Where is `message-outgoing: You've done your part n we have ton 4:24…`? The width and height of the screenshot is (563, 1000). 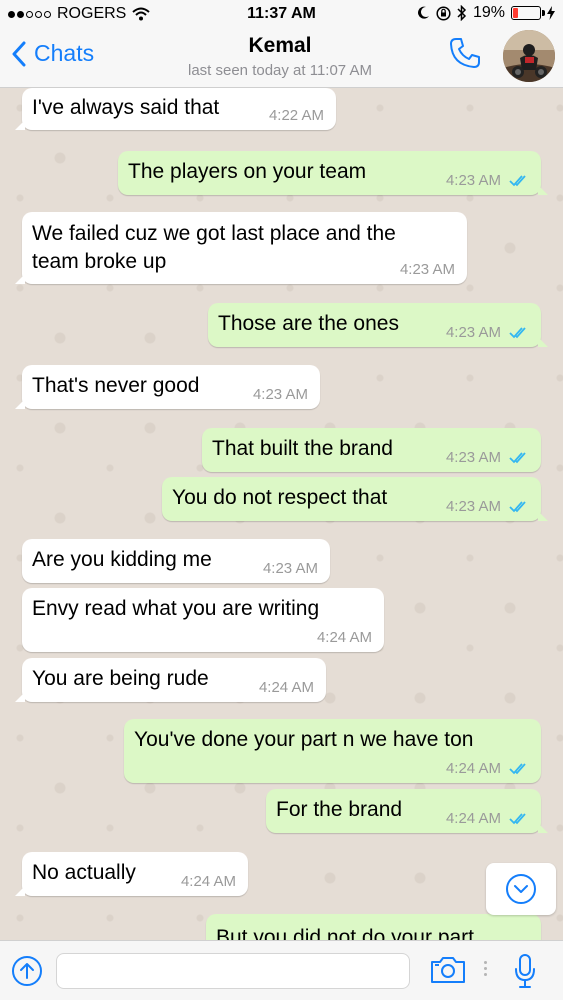
message-outgoing: You've done your part n we have ton 4:24… is located at coordinates (332, 751).